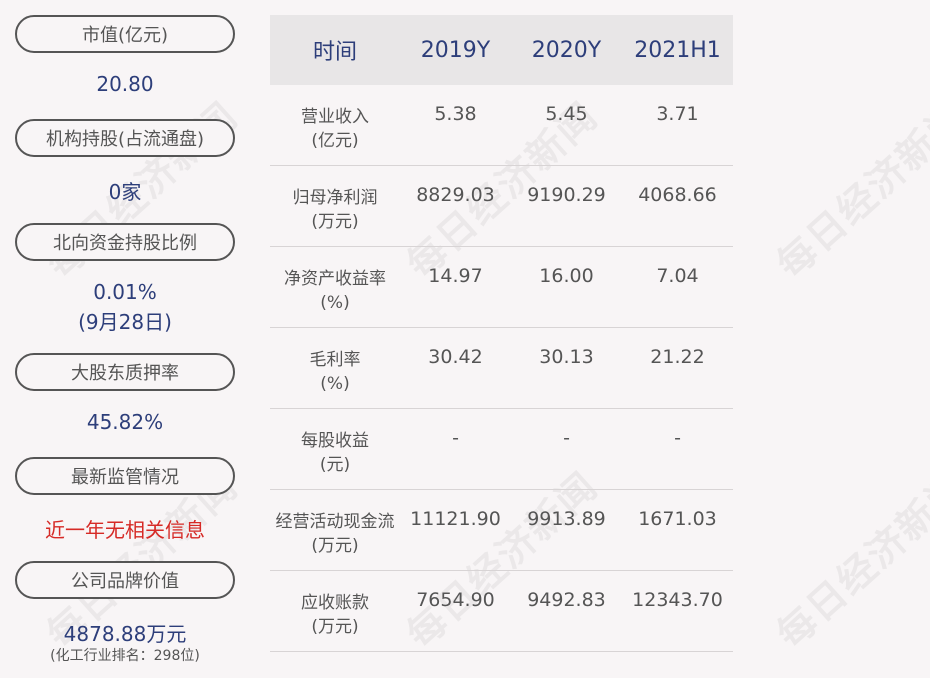 The width and height of the screenshot is (930, 678). I want to click on header-2021h1: 2021H1, so click(677, 50).